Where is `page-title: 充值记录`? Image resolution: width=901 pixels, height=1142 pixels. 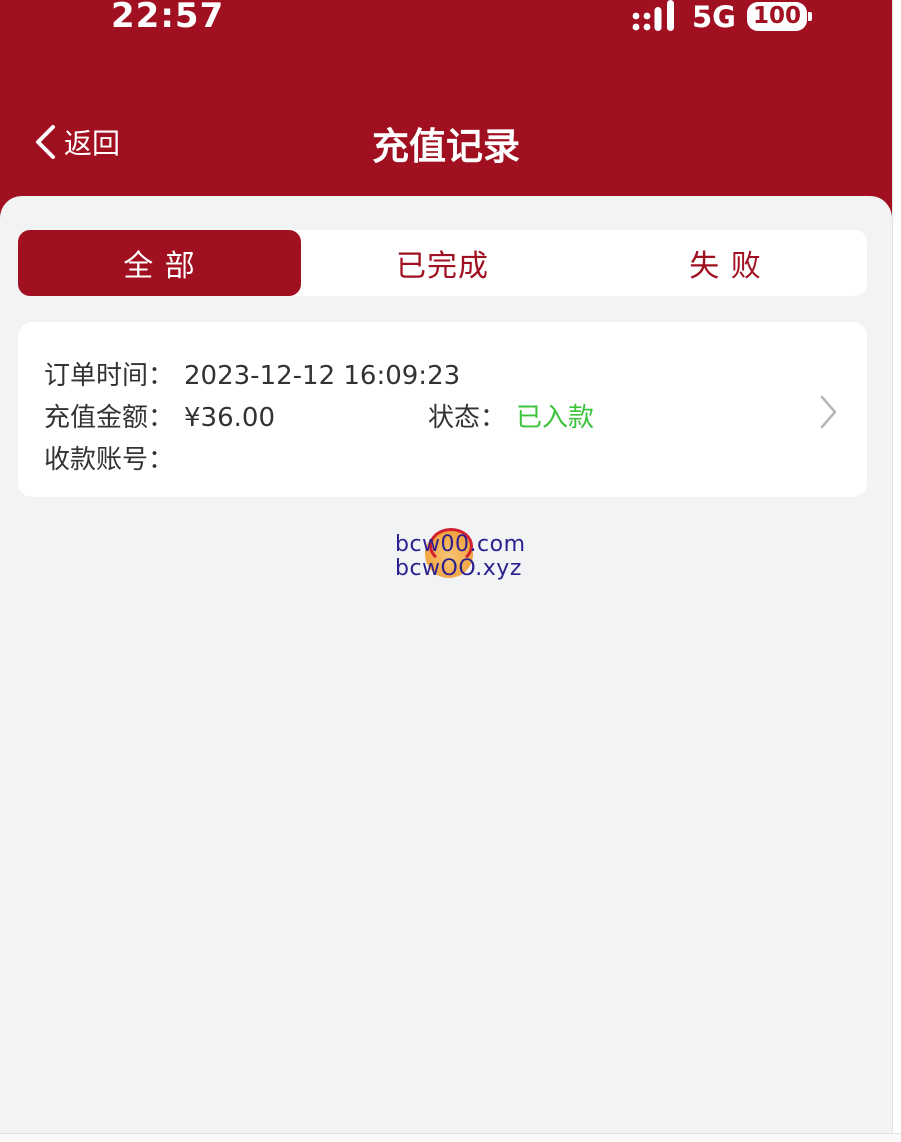
page-title: 充值记录 is located at coordinates (446, 146).